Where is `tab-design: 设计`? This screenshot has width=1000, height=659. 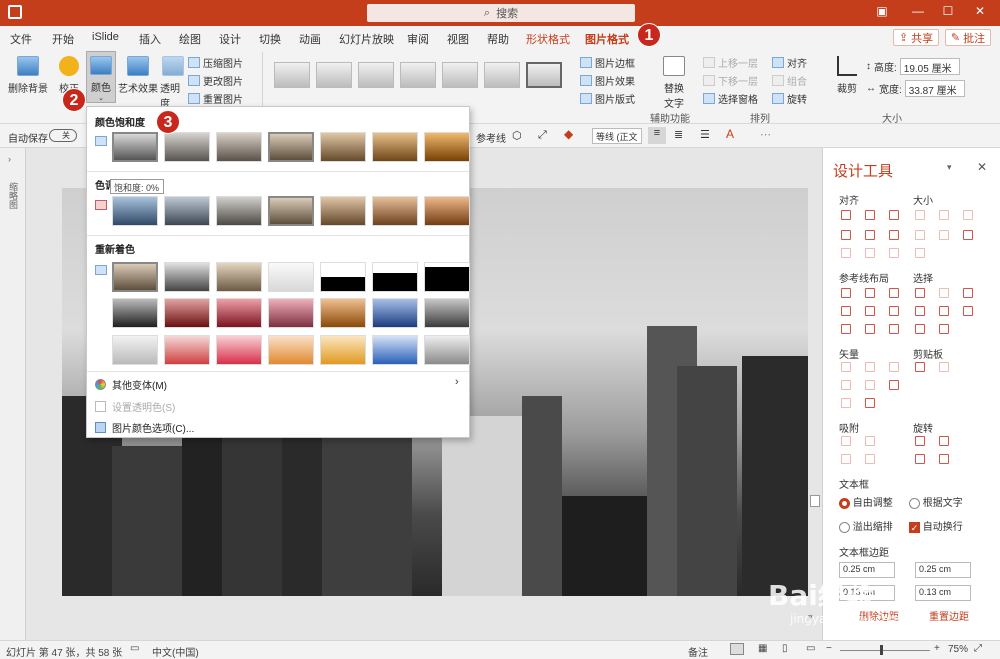 tab-design: 设计 is located at coordinates (230, 39).